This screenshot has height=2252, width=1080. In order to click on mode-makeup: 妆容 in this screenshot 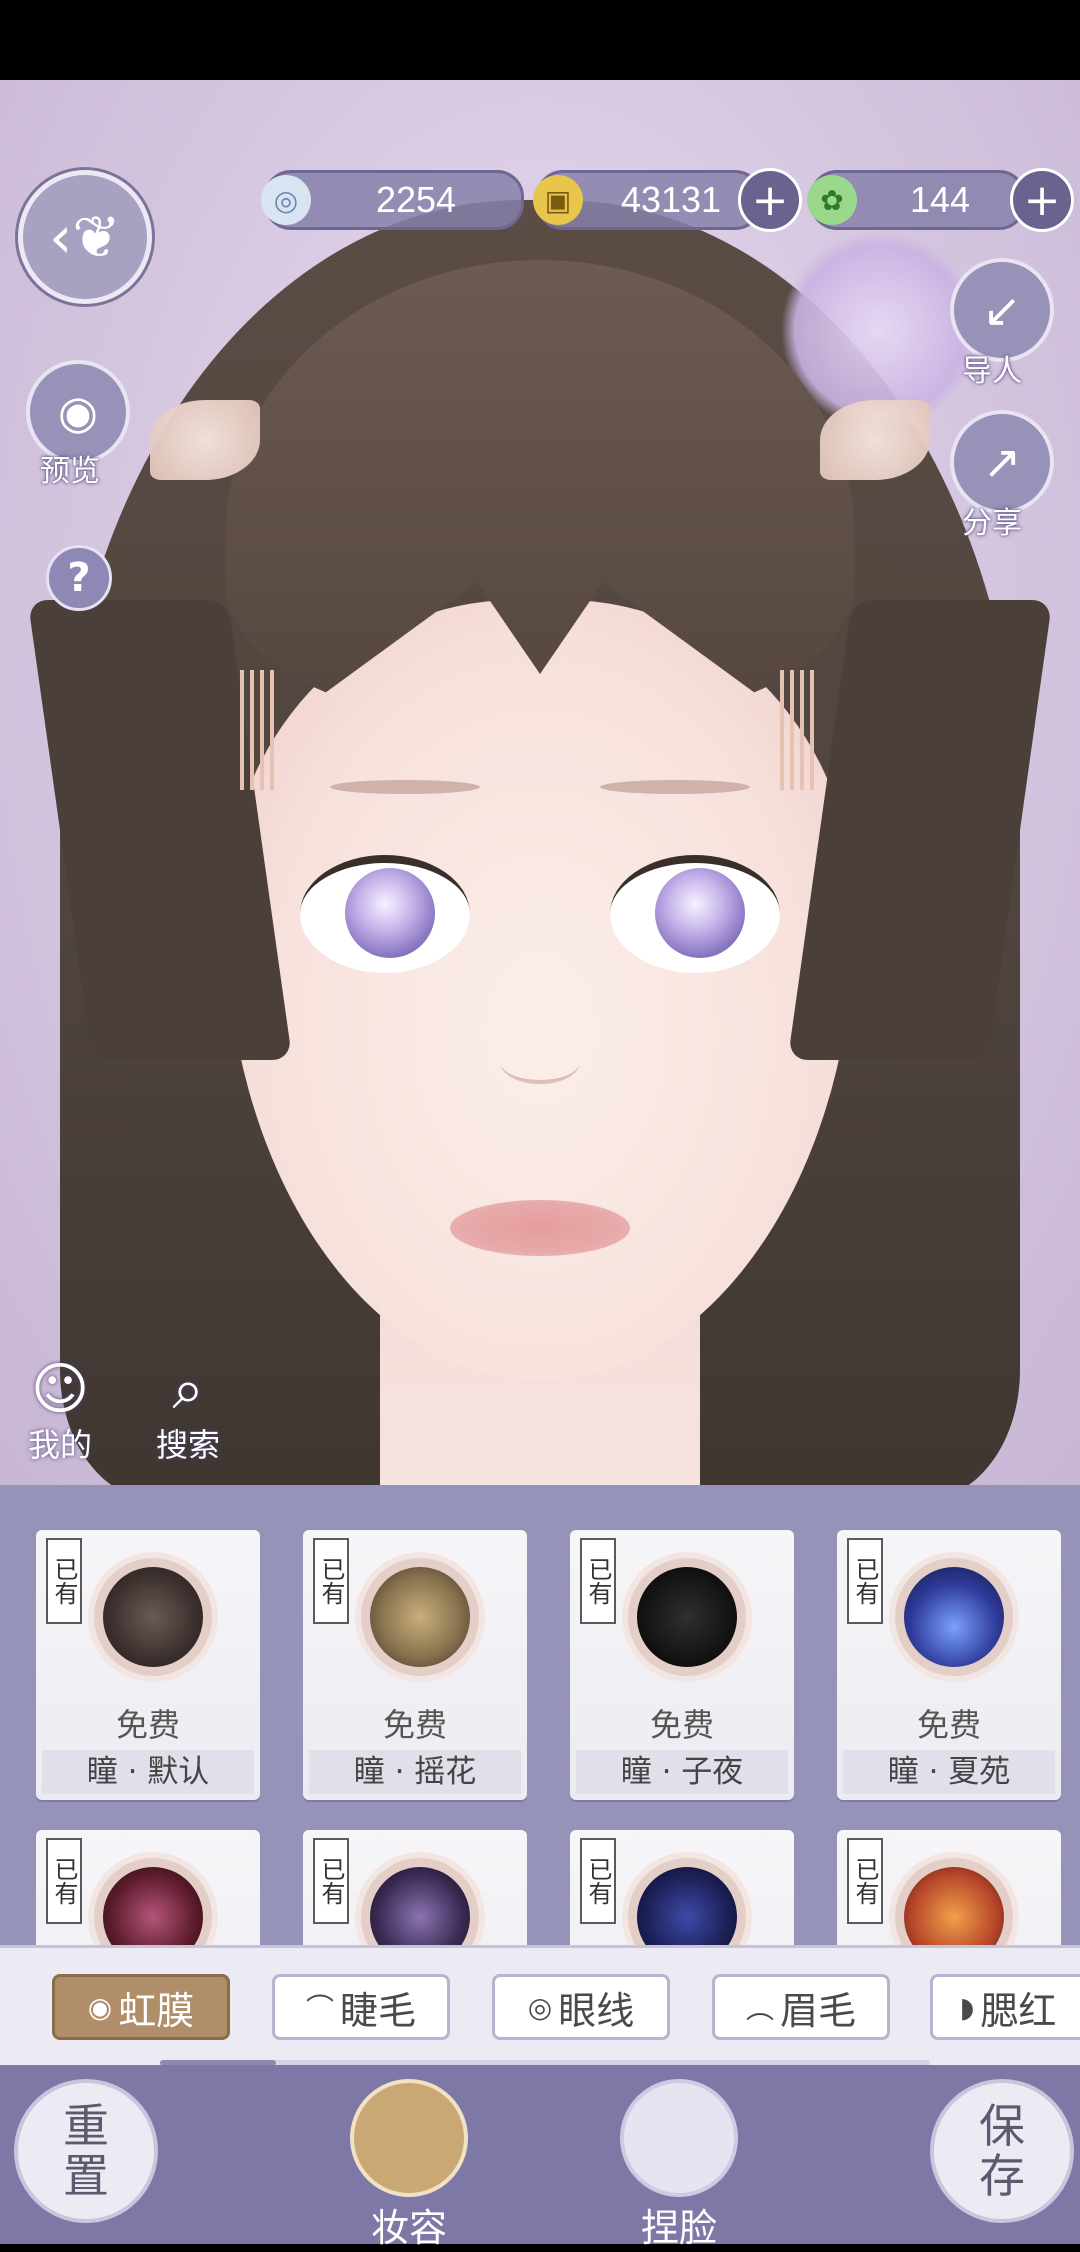, I will do `click(409, 2165)`.